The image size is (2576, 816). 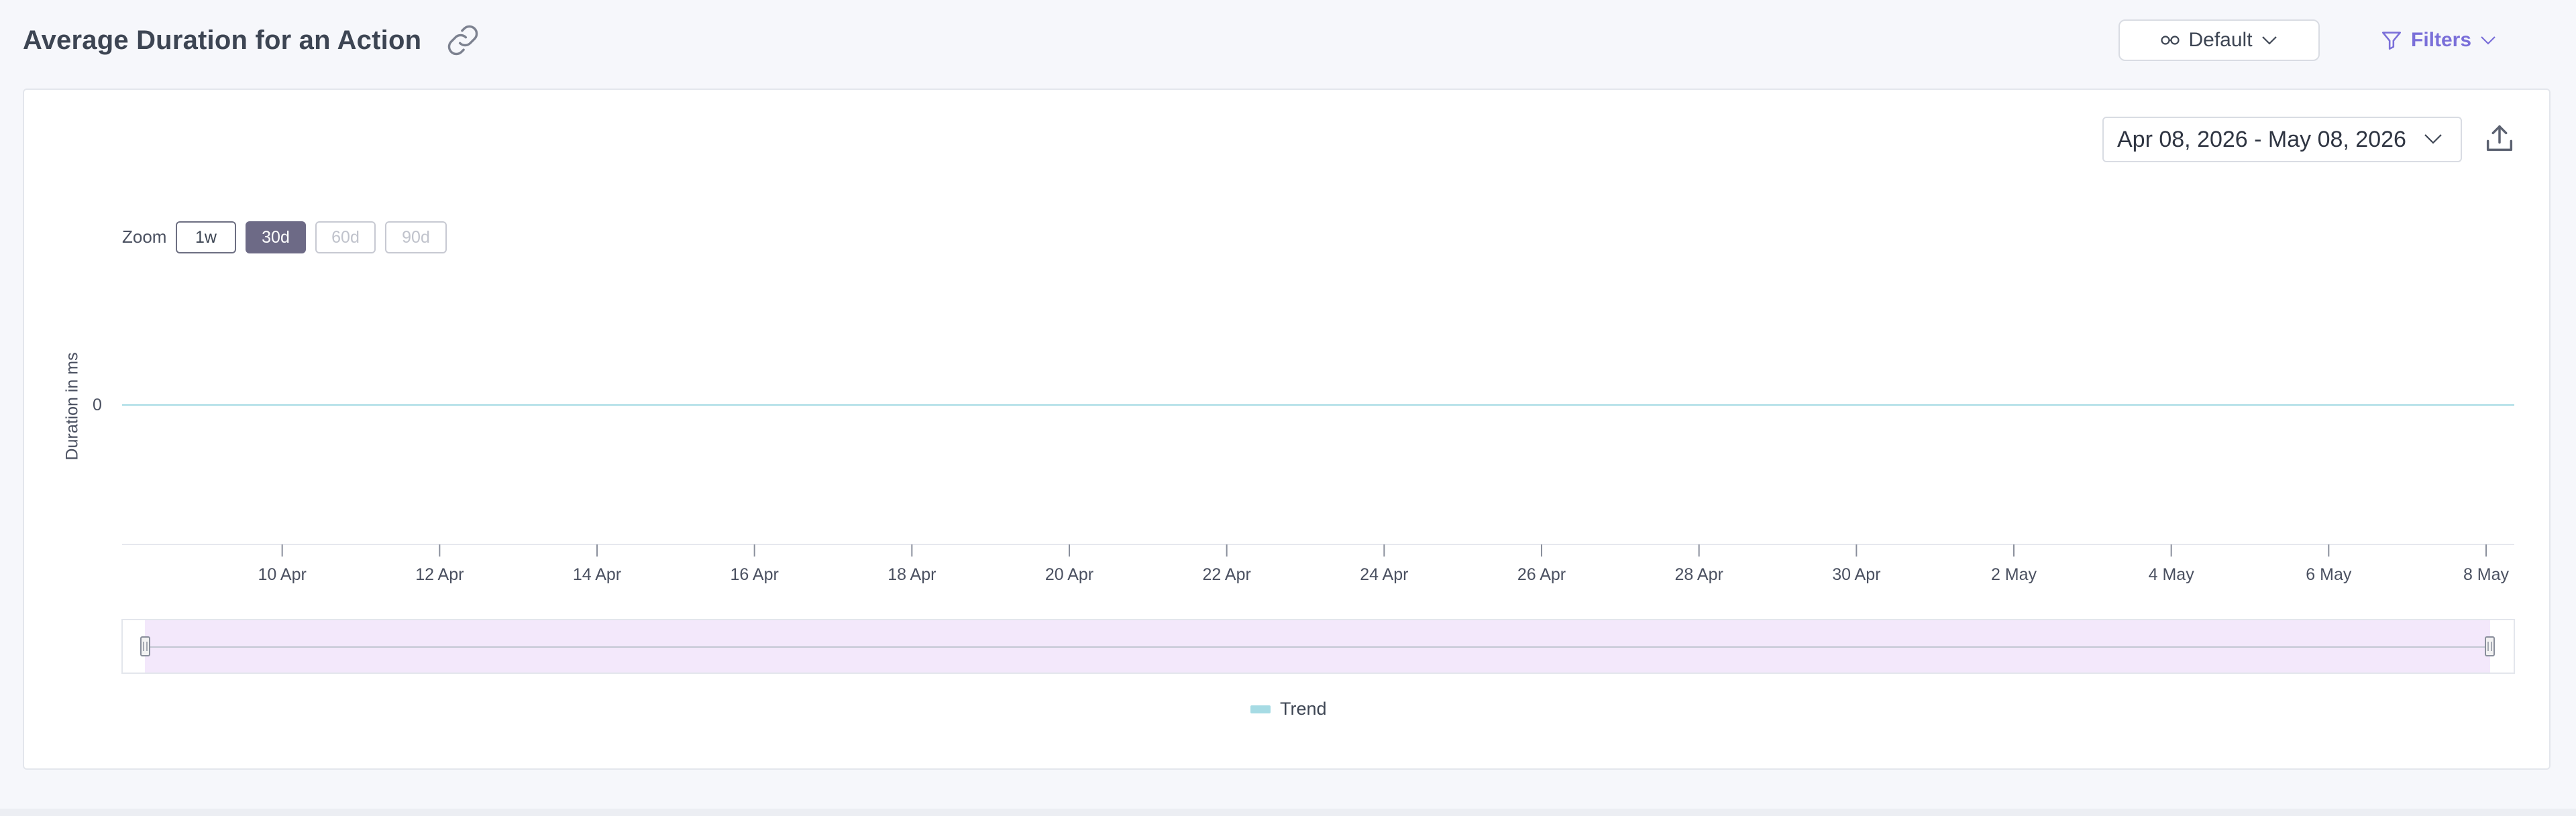 I want to click on x-tick-label: 28 Apr, so click(x=1699, y=574).